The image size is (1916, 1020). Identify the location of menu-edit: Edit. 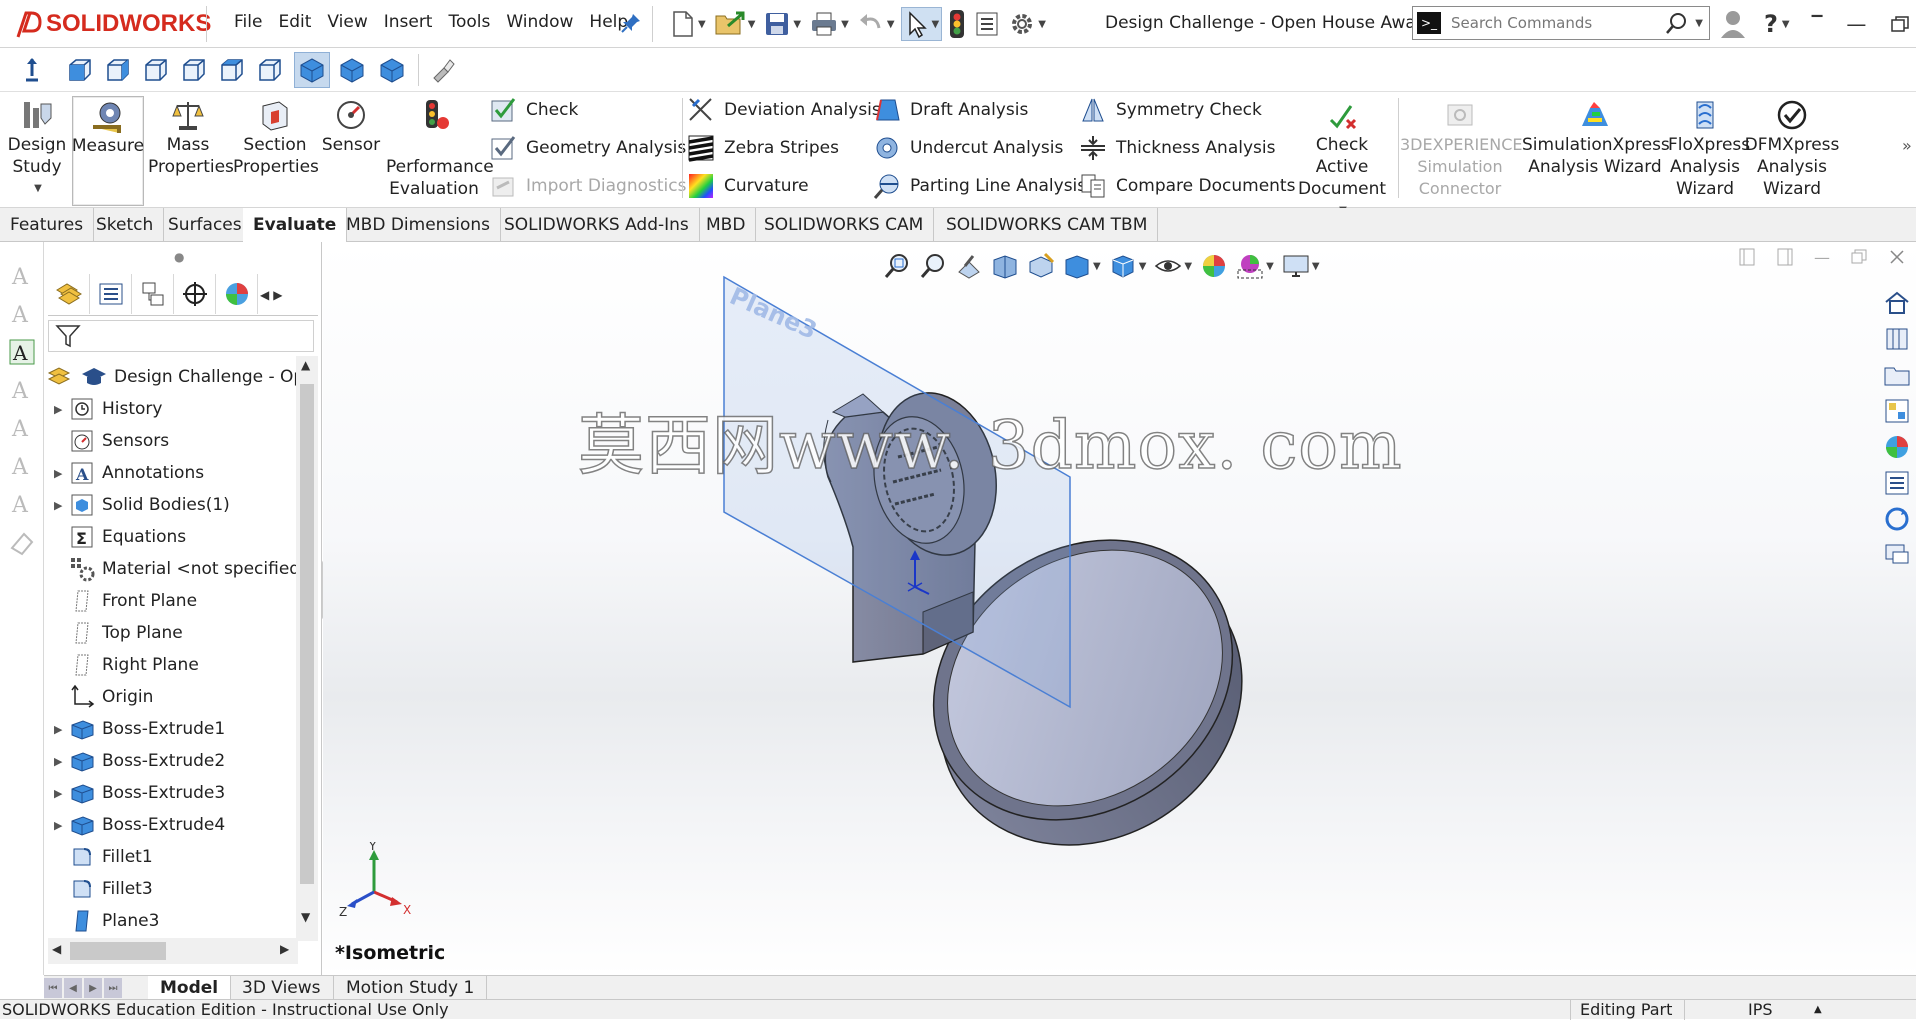
(294, 22).